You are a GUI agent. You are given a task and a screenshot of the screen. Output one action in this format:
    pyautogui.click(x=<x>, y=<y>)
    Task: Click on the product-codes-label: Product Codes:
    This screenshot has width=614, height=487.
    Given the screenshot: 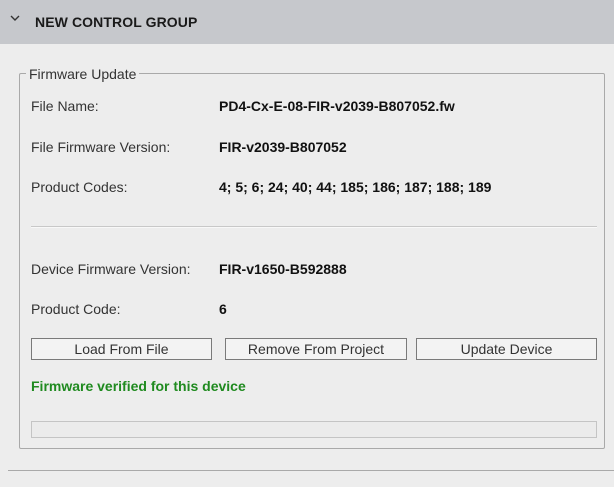 What is the action you would take?
    pyautogui.click(x=79, y=187)
    